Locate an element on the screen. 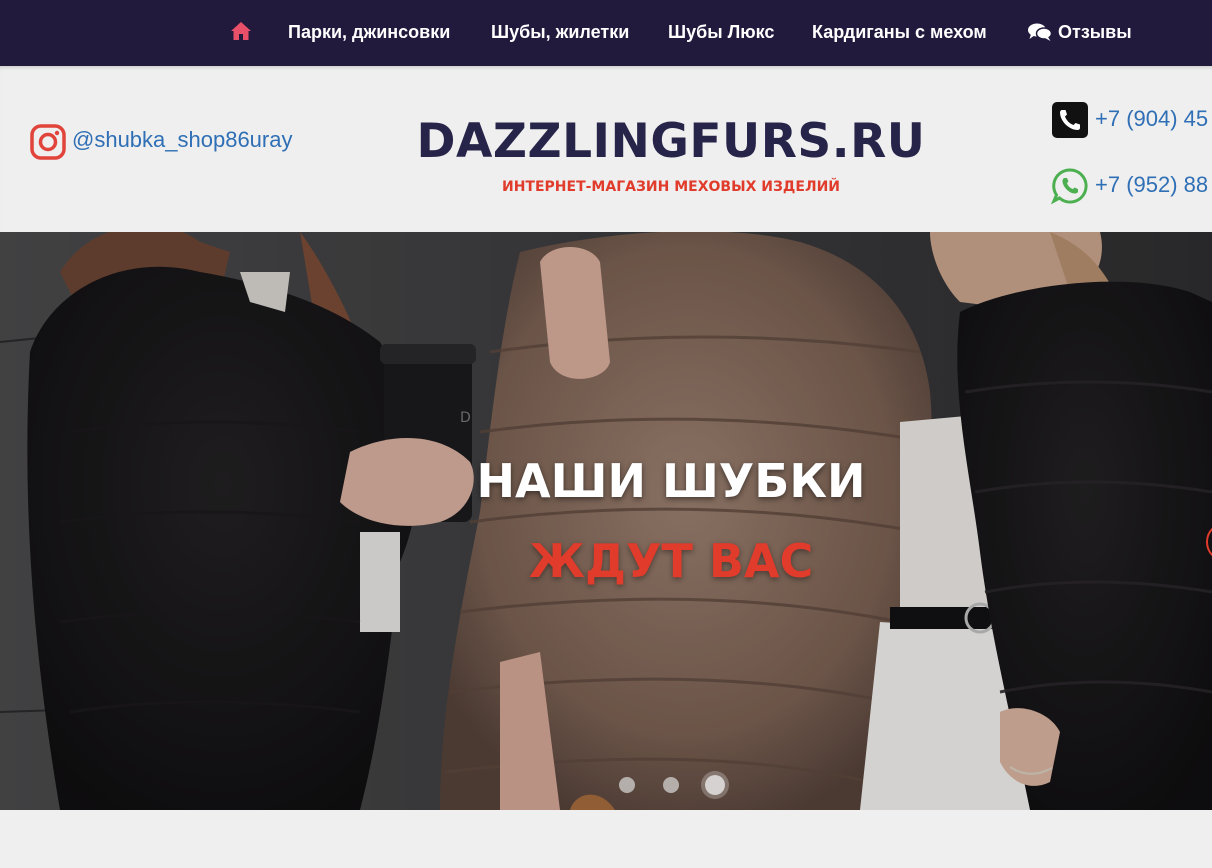  page-bottom-strip is located at coordinates (606, 839).